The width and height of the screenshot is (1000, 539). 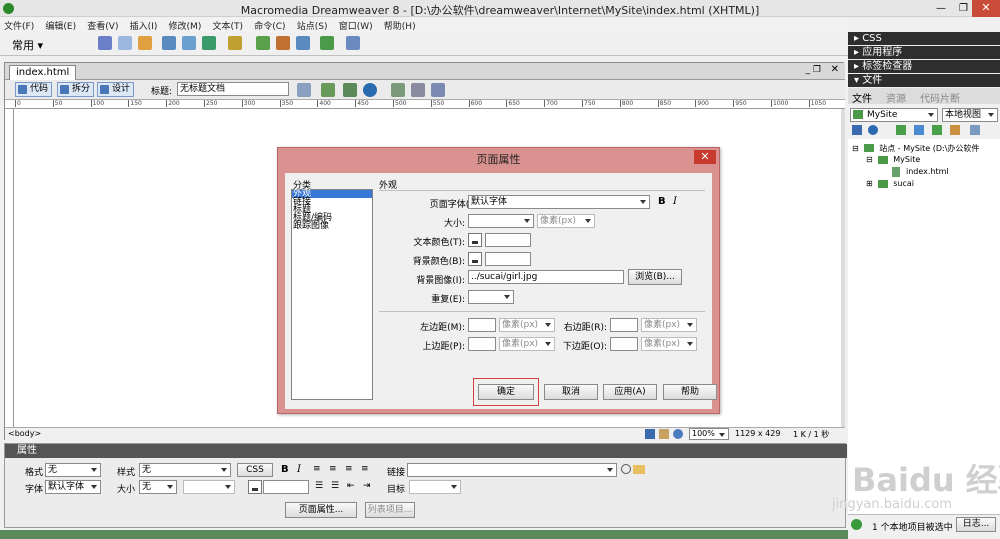 What do you see at coordinates (145, 43) in the screenshot?
I see `anchor-icon` at bounding box center [145, 43].